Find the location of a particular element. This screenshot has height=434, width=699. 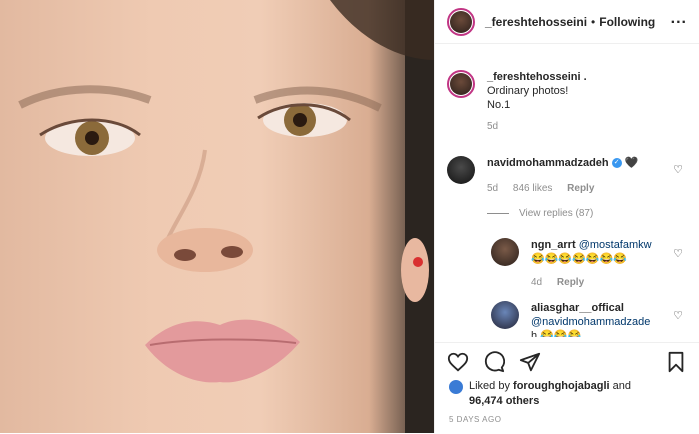

reply-text: h 😂😂😂 is located at coordinates (556, 333).